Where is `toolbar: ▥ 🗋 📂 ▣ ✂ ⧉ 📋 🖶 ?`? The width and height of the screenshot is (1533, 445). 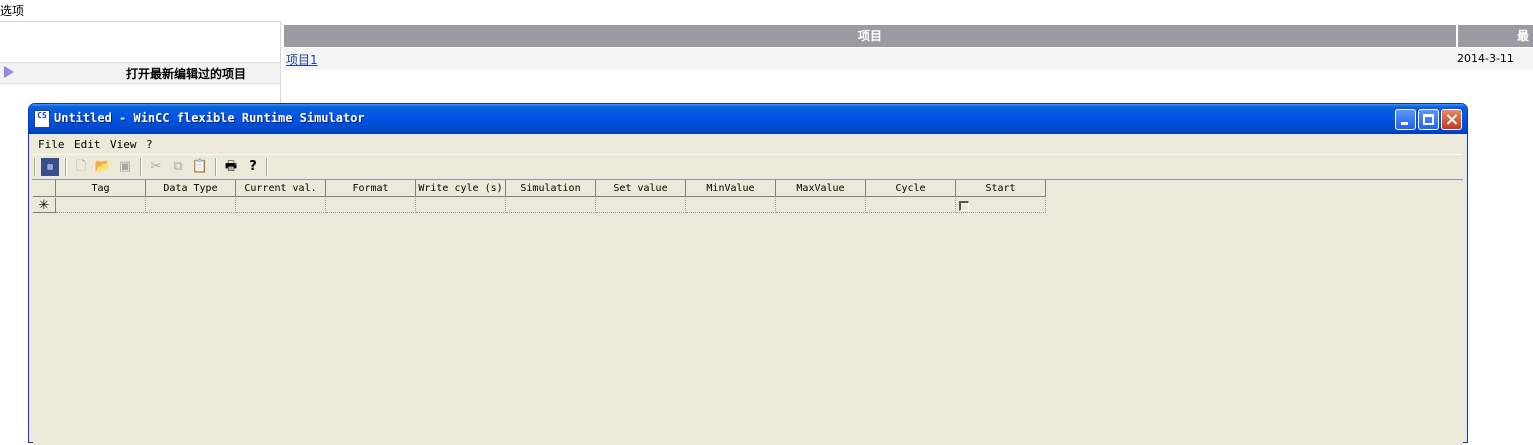
toolbar: ▥ 🗋 📂 ▣ ✂ ⧉ 📋 🖶 ? is located at coordinates (747, 167).